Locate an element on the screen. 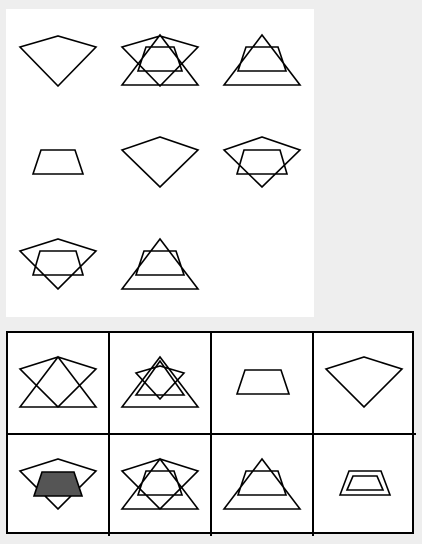 The height and width of the screenshot is (544, 422). filled-trapezoid-shape is located at coordinates (58, 484).